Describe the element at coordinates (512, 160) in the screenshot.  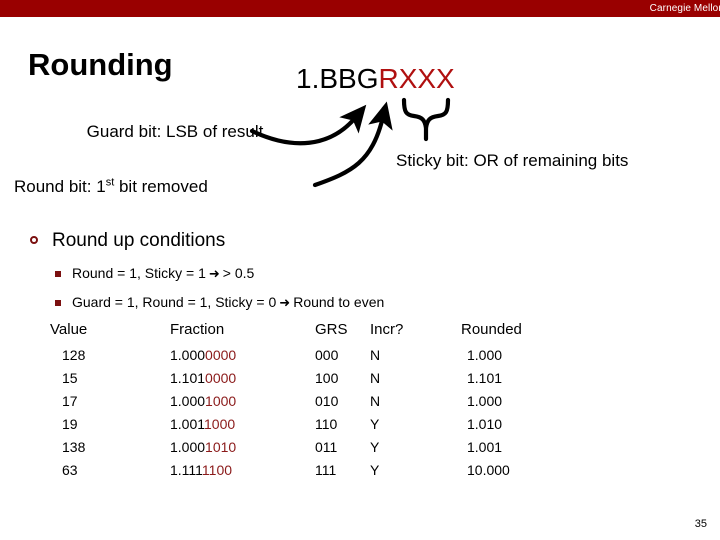
I see `sticky-bit-label: Sticky bit: OR of remaining bits` at that location.